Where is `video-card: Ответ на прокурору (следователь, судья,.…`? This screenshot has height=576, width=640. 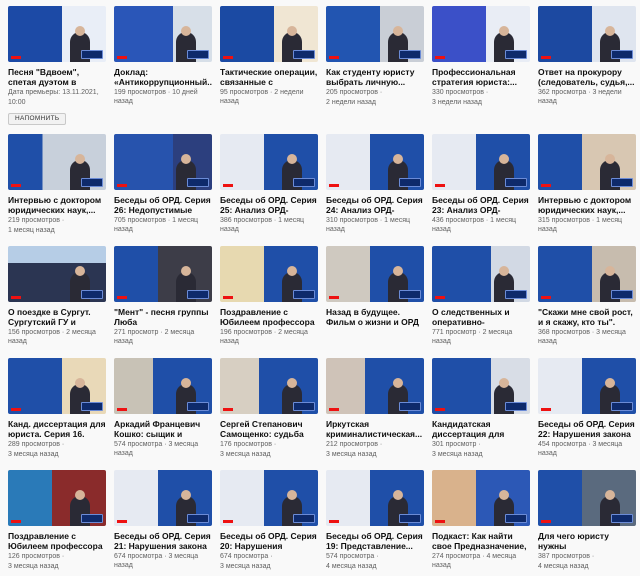
video-card: Ответ на прокурору (следователь, судья,.… is located at coordinates (587, 56).